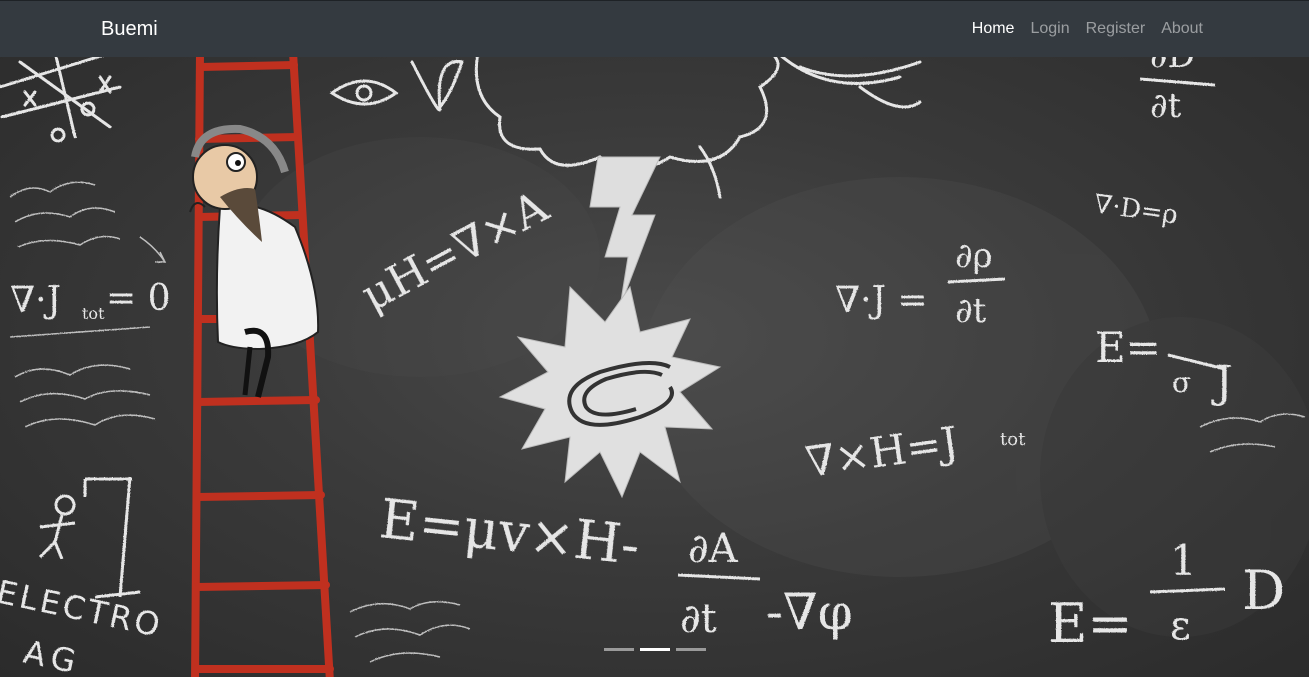  What do you see at coordinates (654, 28) in the screenshot?
I see `top-navbar: Buemi Home Login Register About` at bounding box center [654, 28].